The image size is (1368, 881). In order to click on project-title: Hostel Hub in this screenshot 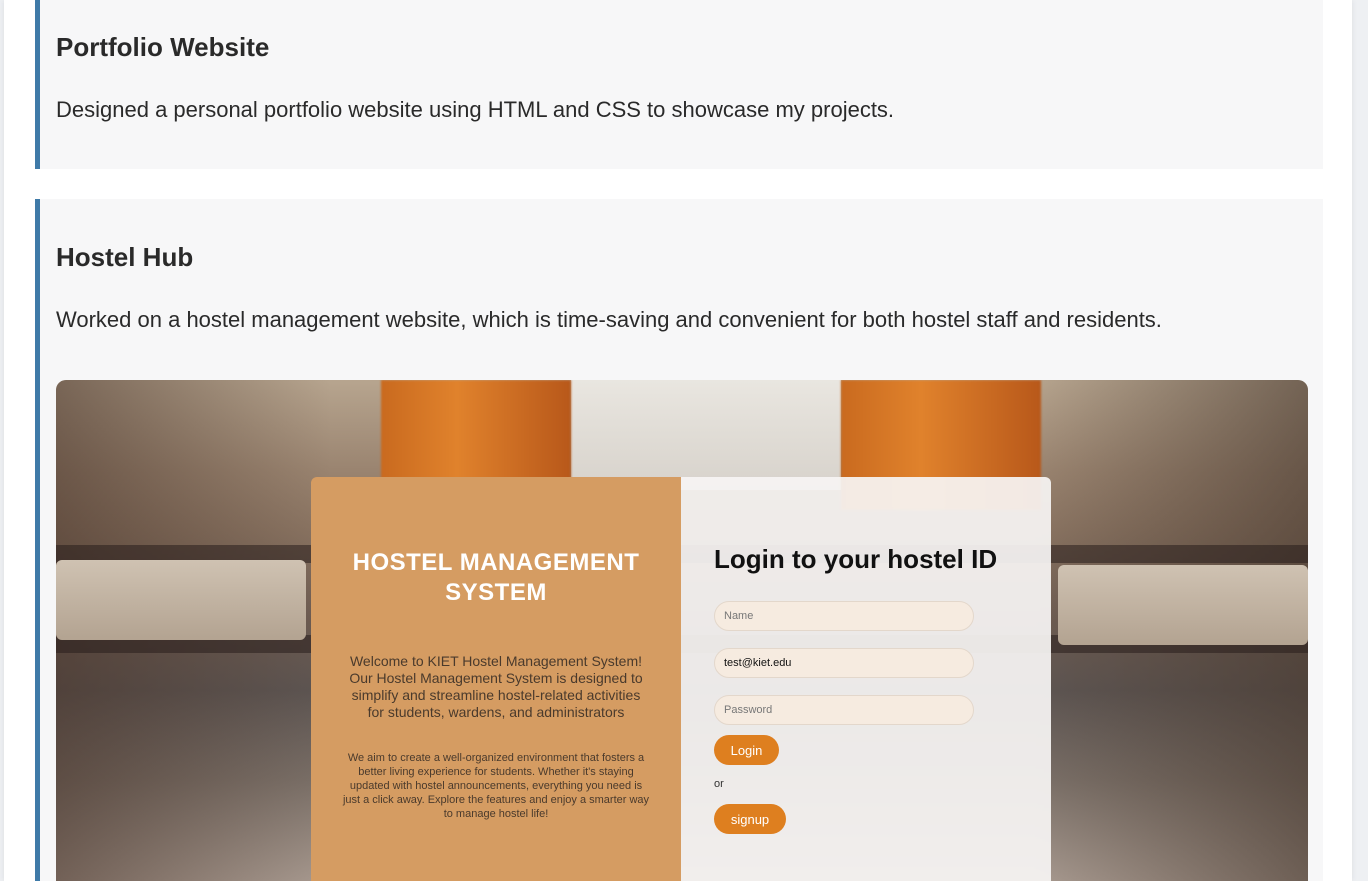, I will do `click(125, 257)`.